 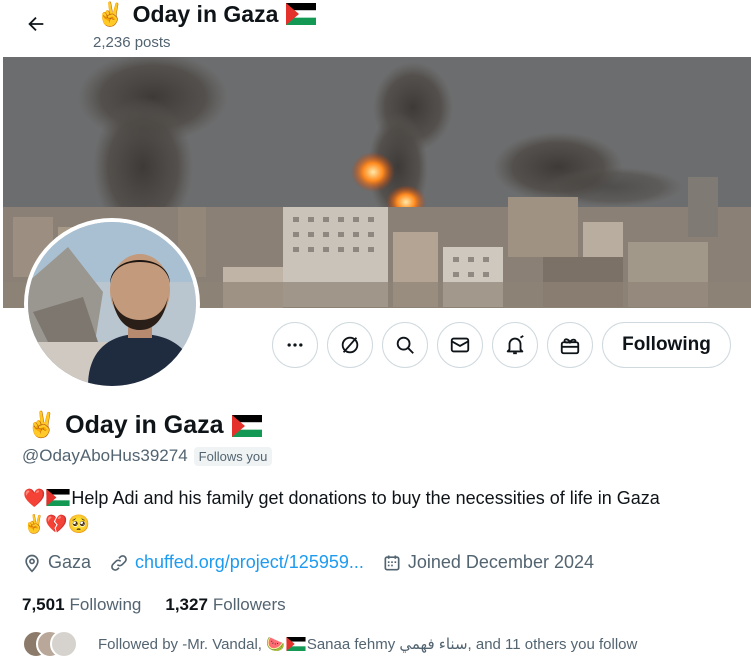 I want to click on handle-row: @OdayAboHus39274 Follows you, so click(x=147, y=456).